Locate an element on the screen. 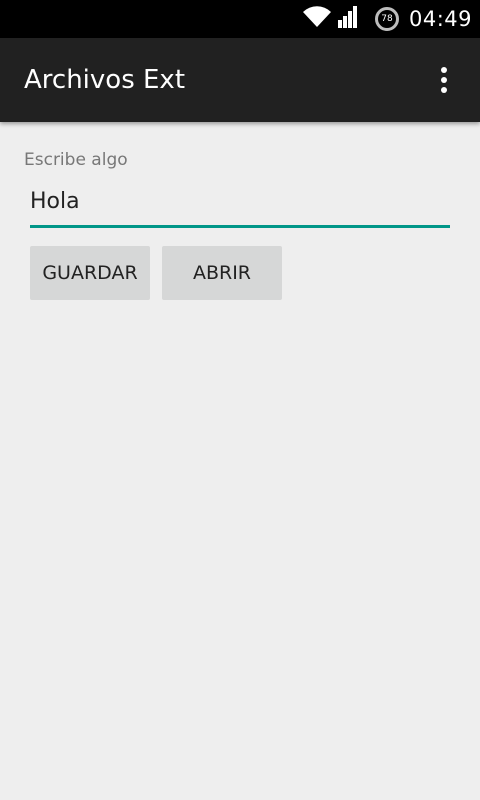 The image size is (480, 800). save-button: GUARDAR is located at coordinates (90, 273).